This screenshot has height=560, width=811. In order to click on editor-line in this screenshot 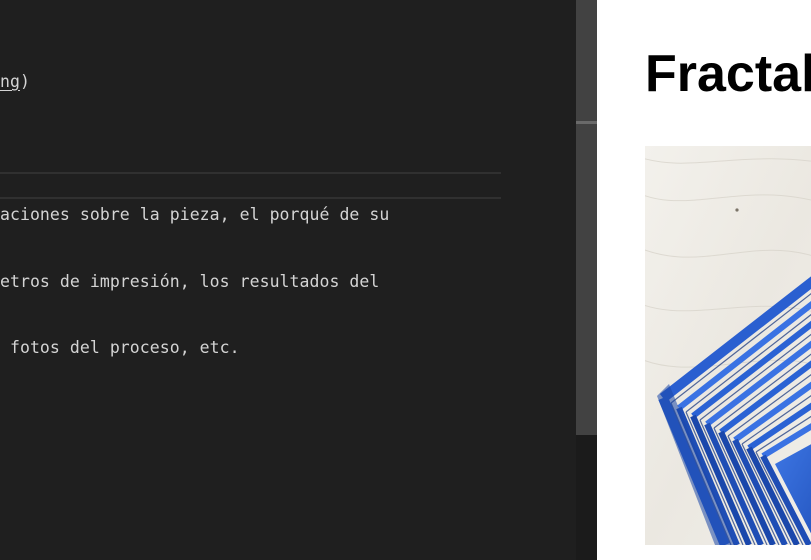, I will do `click(194, 149)`.